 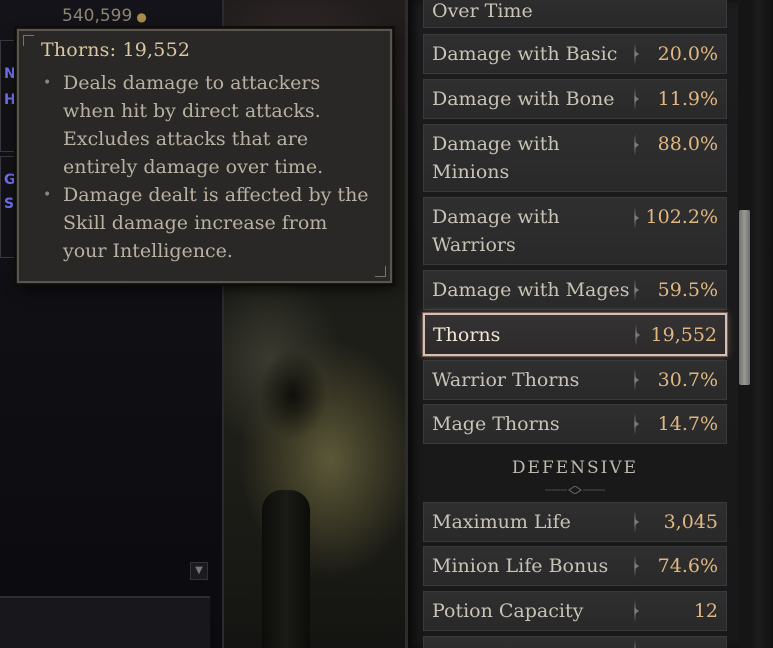 I want to click on stat-value: 14.7%, so click(x=687, y=424).